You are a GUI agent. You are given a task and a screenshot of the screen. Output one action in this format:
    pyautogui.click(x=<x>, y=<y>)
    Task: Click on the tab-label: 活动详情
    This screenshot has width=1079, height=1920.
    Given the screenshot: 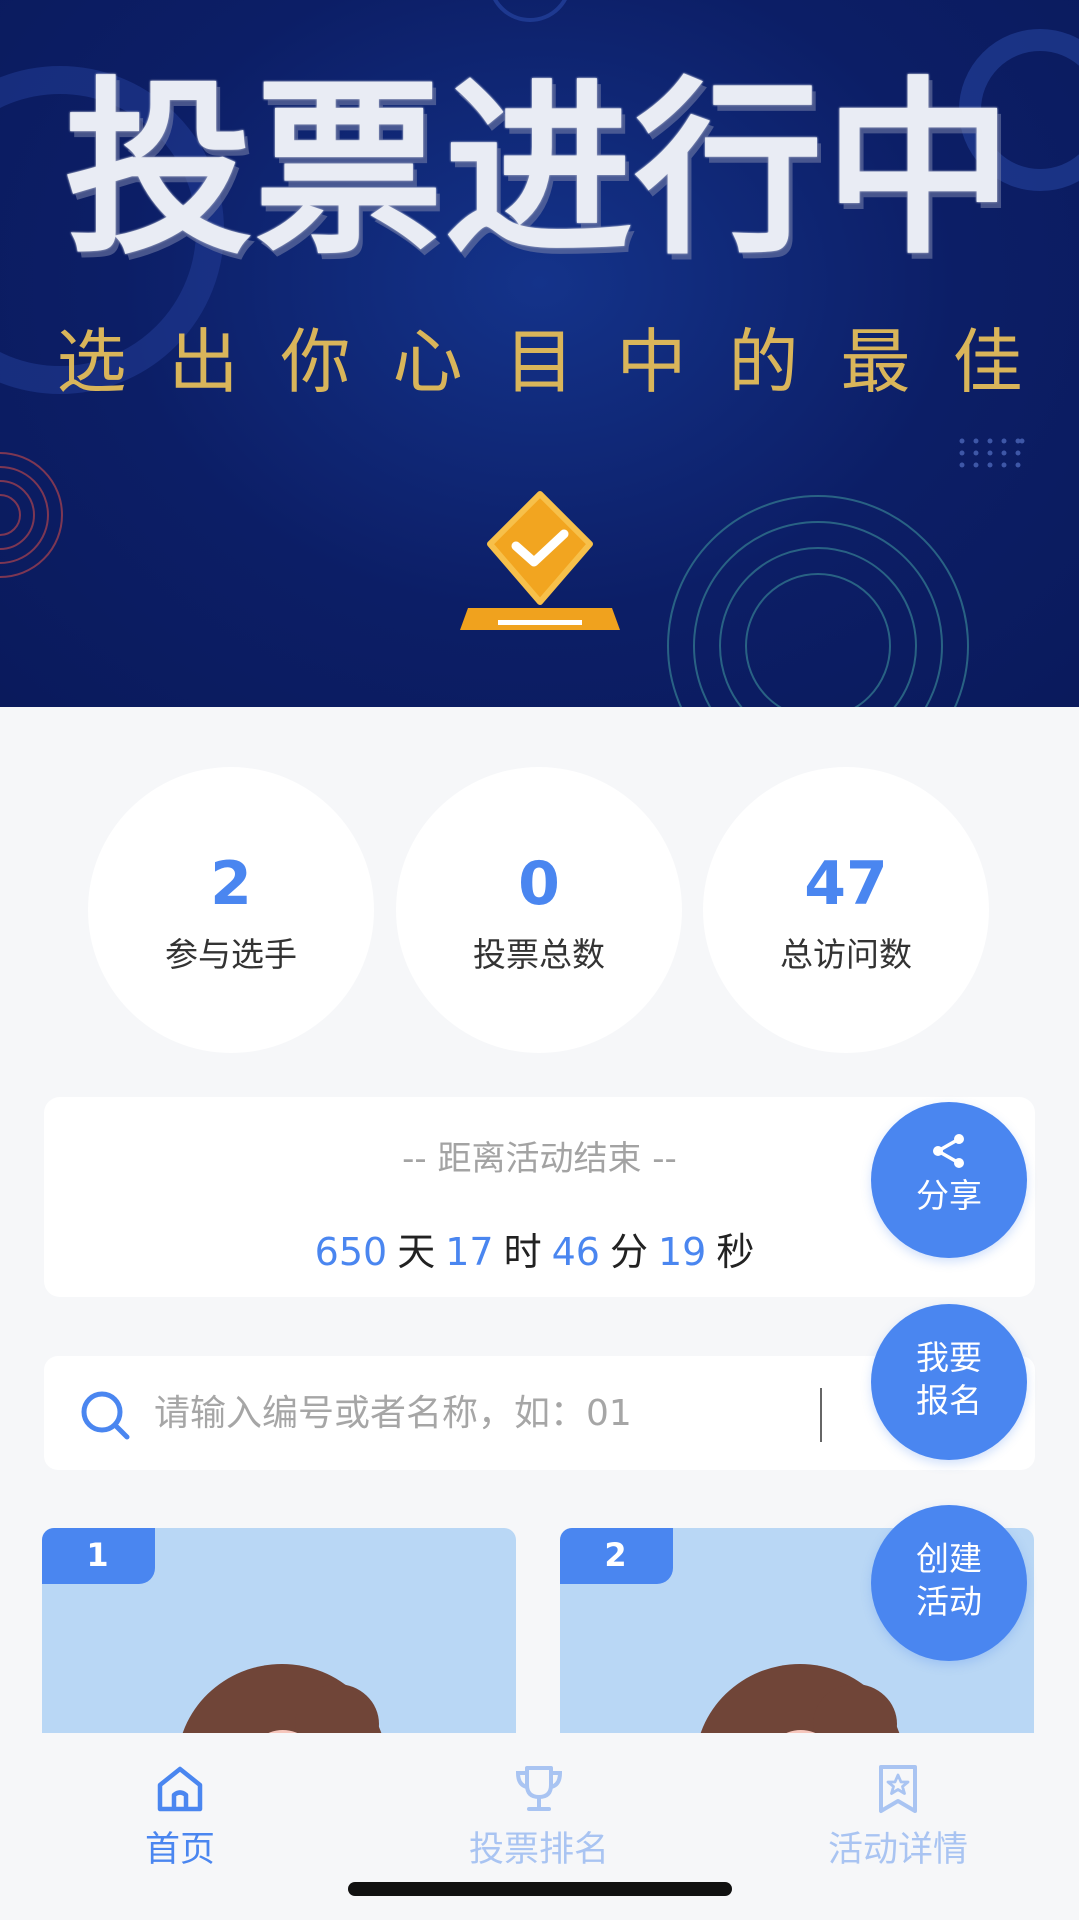 What is the action you would take?
    pyautogui.click(x=897, y=1850)
    